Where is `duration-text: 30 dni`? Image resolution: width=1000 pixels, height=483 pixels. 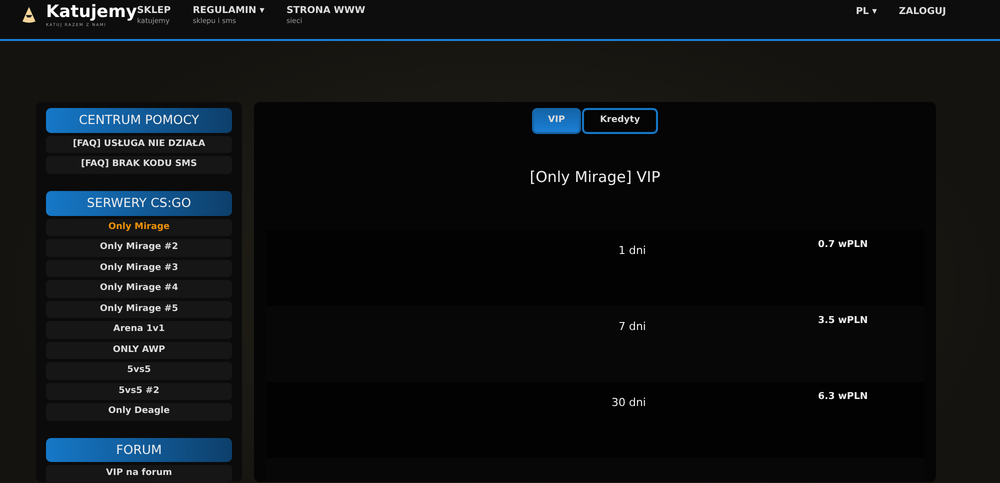
duration-text: 30 dni is located at coordinates (628, 403).